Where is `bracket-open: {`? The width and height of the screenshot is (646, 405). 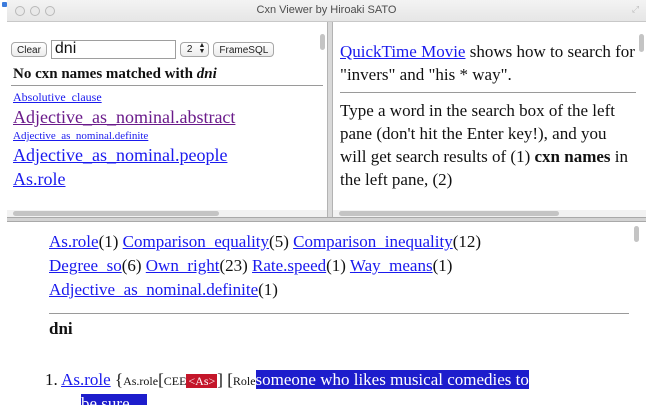
bracket-open: { is located at coordinates (117, 379).